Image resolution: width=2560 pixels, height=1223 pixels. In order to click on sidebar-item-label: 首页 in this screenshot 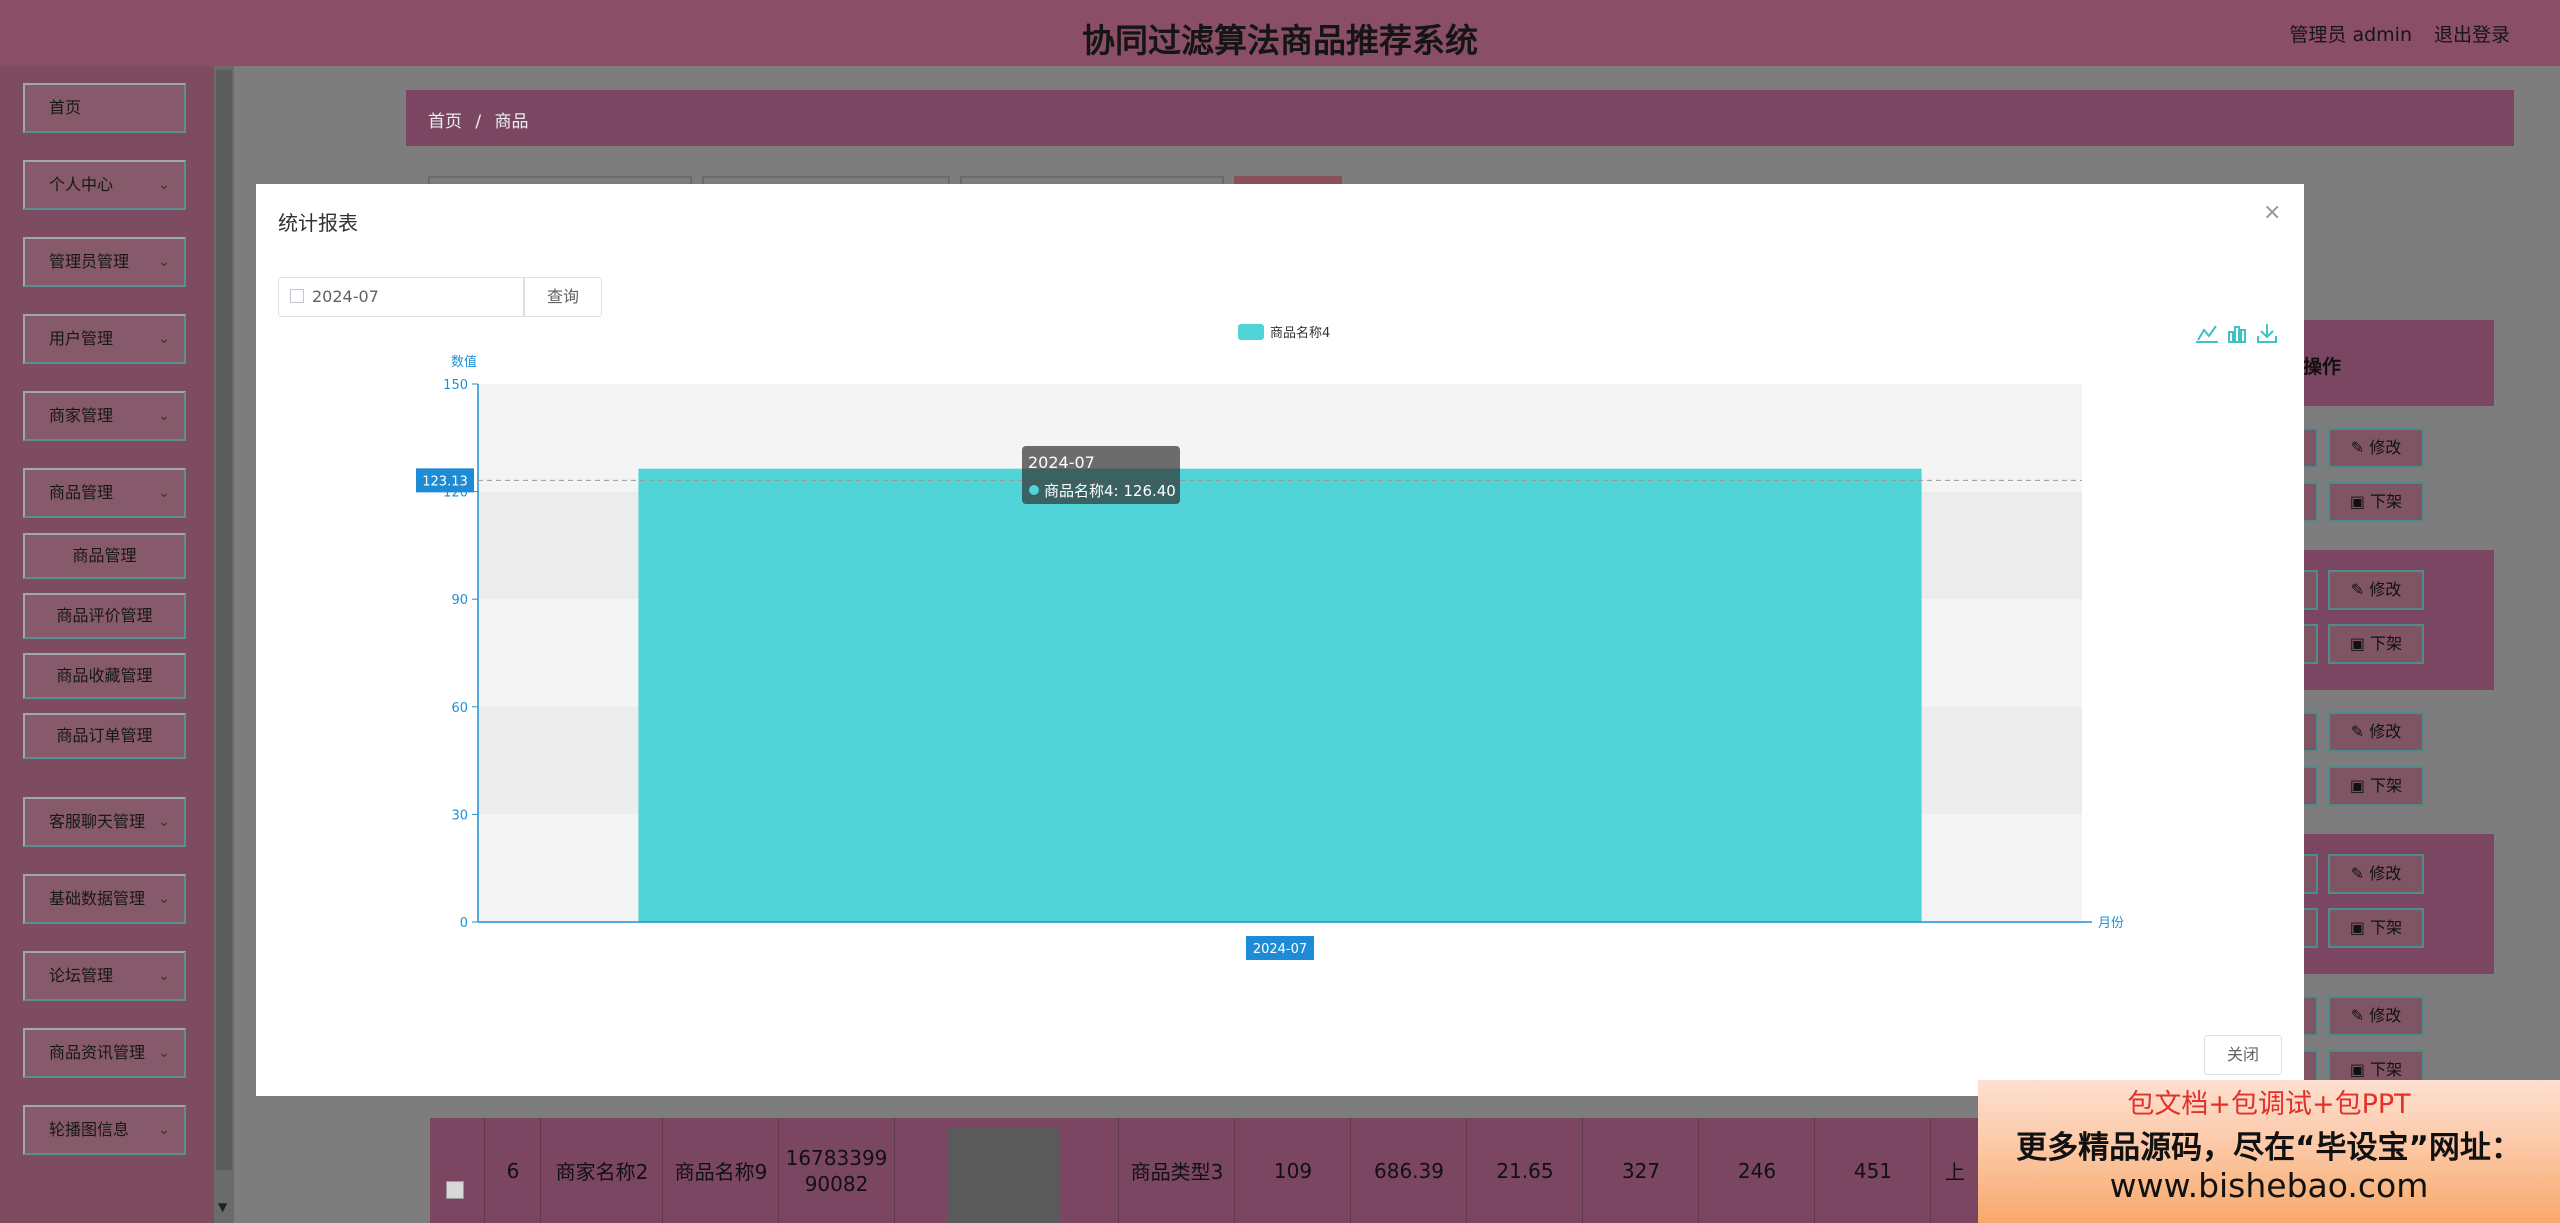, I will do `click(65, 107)`.